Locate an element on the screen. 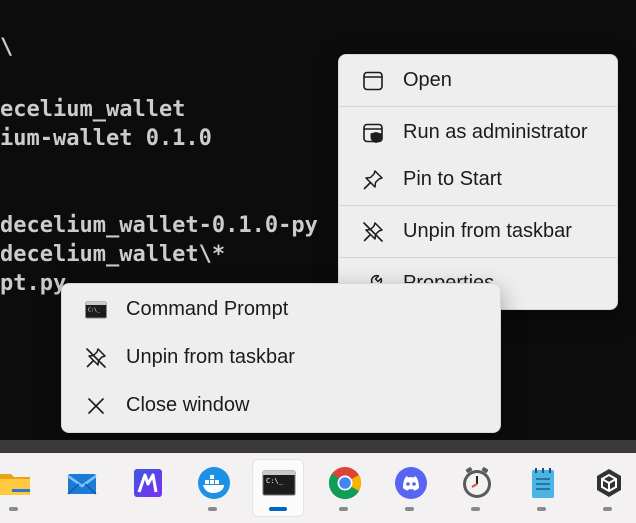 The width and height of the screenshot is (636, 523). taskbar-item-notepad is located at coordinates (542, 488).